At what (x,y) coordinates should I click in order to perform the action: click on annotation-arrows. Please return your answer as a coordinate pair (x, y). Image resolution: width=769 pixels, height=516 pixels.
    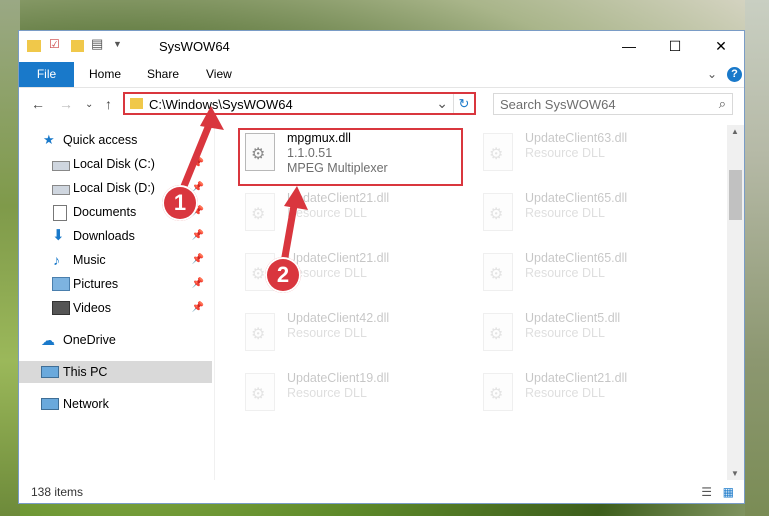
    Looking at the image, I should click on (242, 189).